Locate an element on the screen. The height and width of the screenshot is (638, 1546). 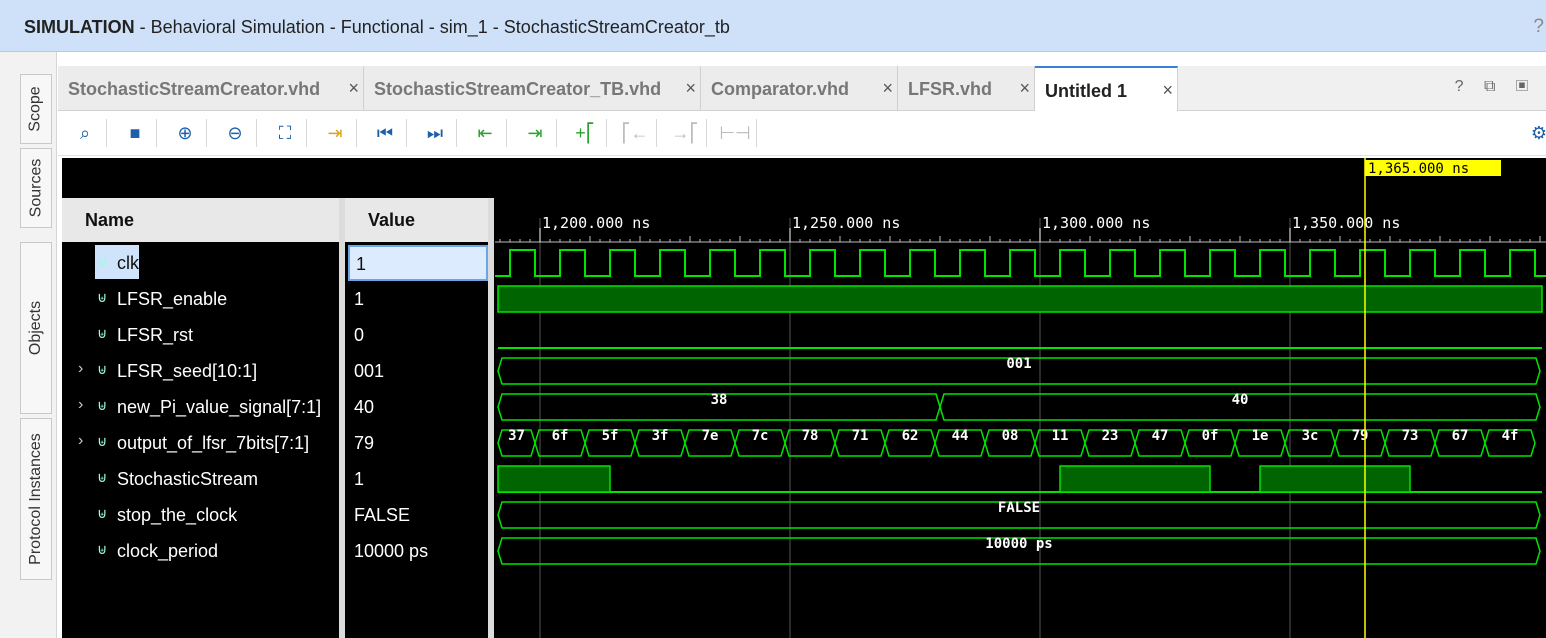
signal-row-lfsr-rst: ⊎ LFSR_rst is located at coordinates (169, 335).